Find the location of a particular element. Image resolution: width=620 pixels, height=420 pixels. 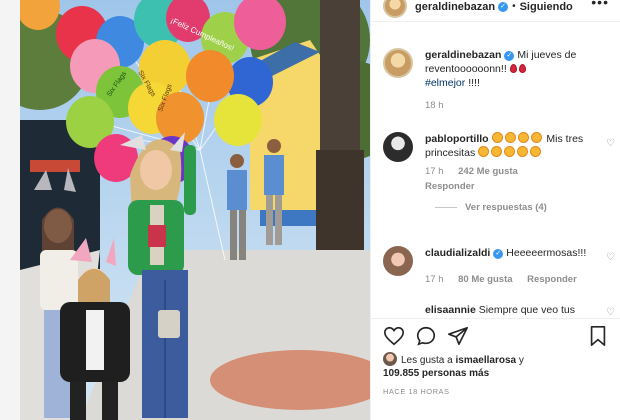

comment-username: elisaannie is located at coordinates (450, 310).